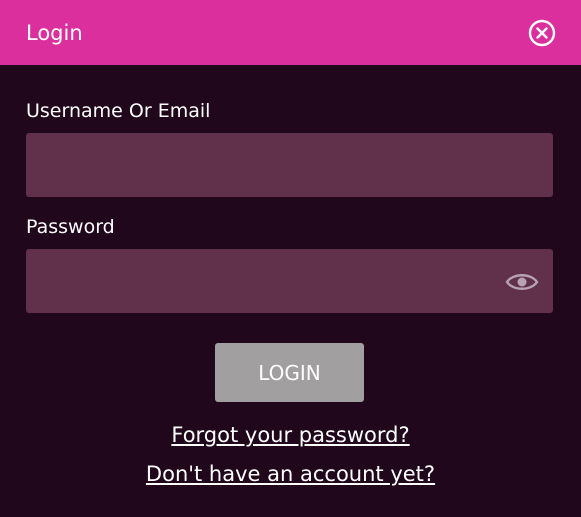 The image size is (581, 517). Describe the element at coordinates (290, 435) in the screenshot. I see `forgot-password-link: Forgot your password?` at that location.